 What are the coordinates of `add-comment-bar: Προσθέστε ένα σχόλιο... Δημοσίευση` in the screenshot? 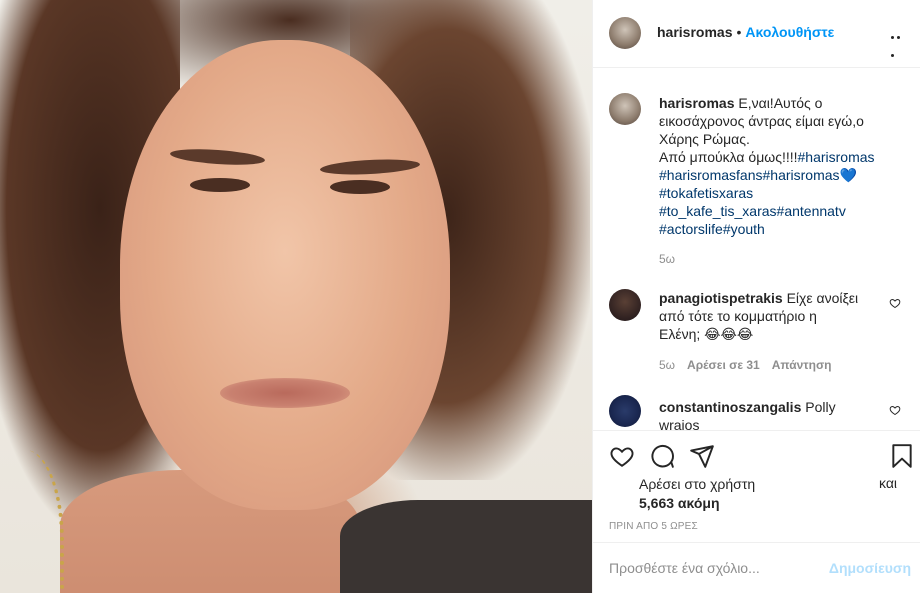 It's located at (756, 568).